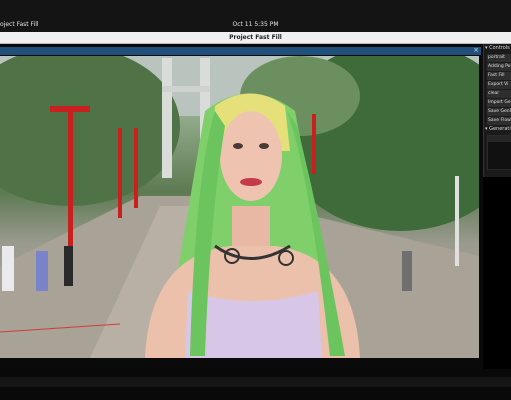 The image size is (511, 400). I want to click on controls-section-header: ▾ Controls, so click(497, 48).